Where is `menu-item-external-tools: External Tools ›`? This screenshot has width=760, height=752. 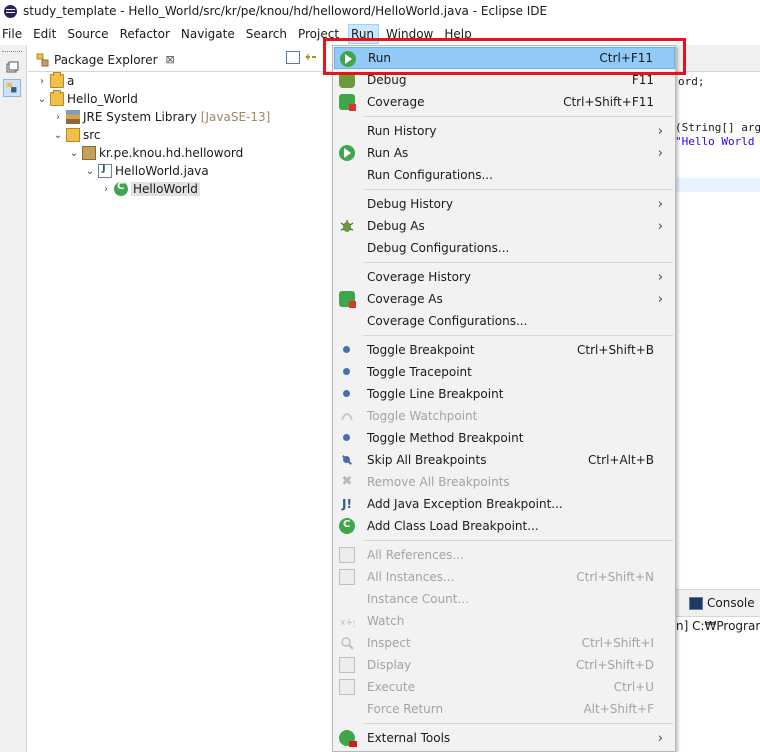 menu-item-external-tools: External Tools › is located at coordinates (504, 738).